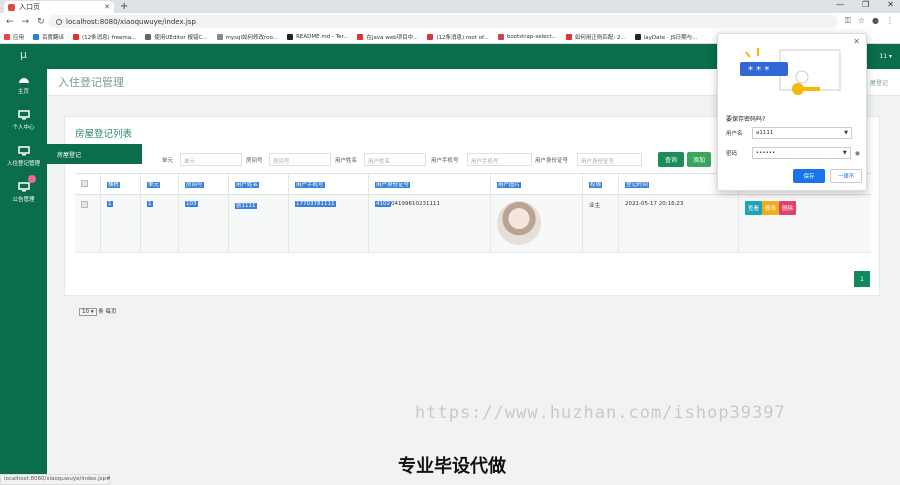  Describe the element at coordinates (754, 208) in the screenshot. I see `view-button: 查看` at that location.